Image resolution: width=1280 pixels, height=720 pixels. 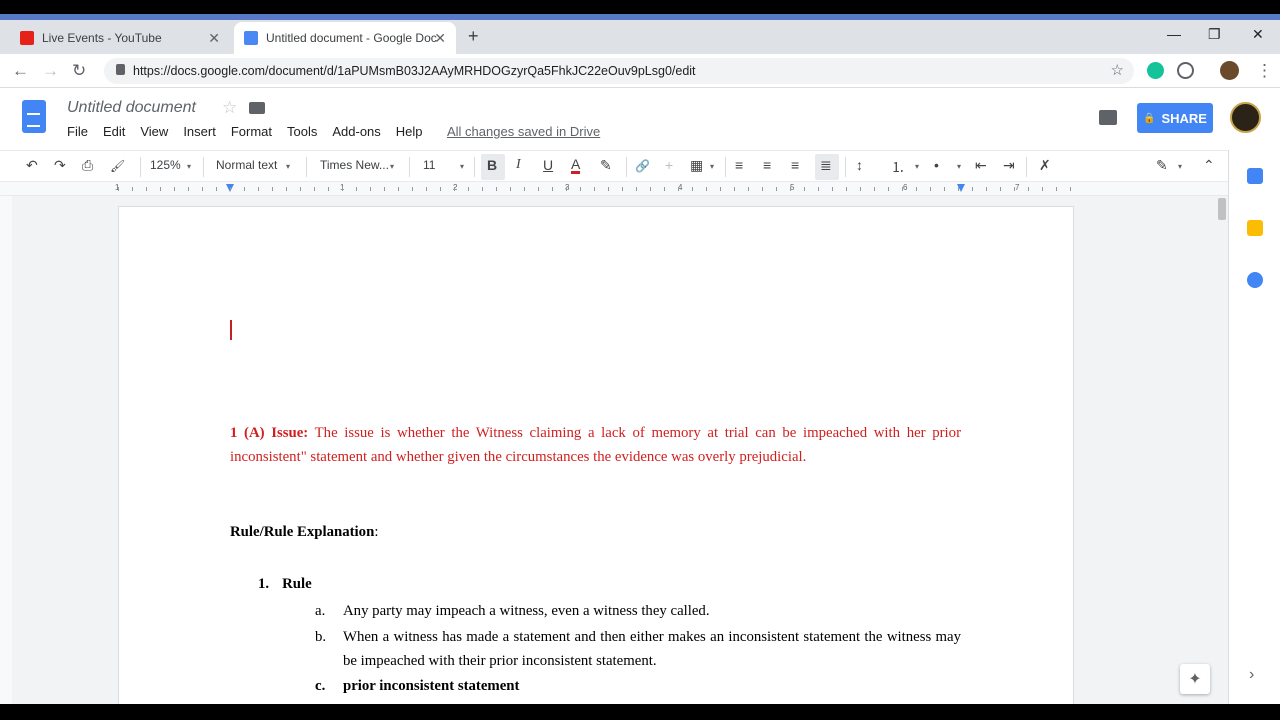 I want to click on menu-insert: Insert, so click(x=199, y=131).